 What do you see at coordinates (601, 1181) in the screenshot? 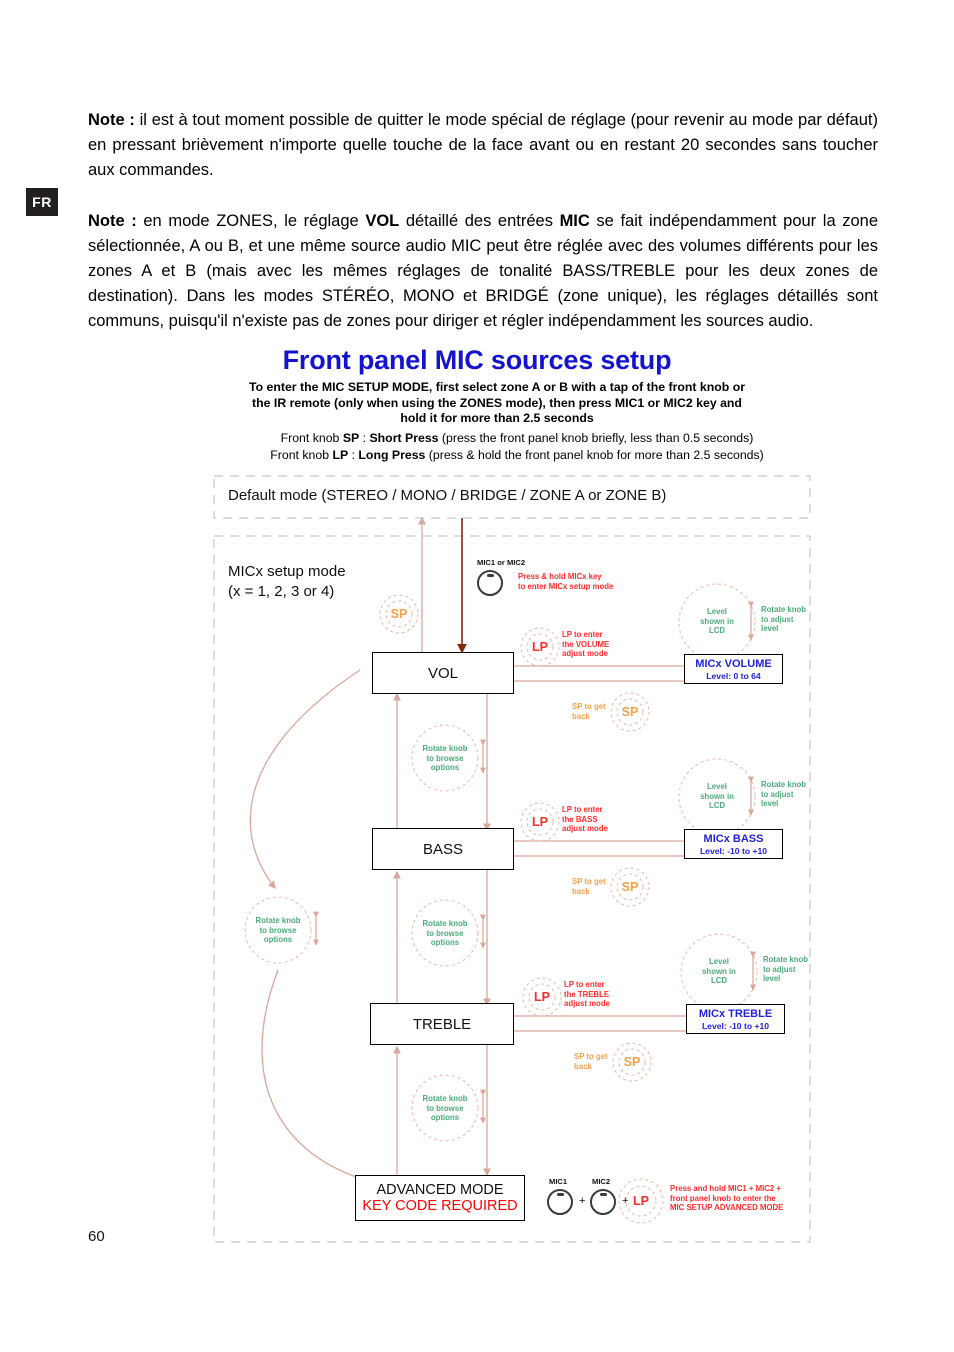
I see `advanced-mic2-label: MIC2` at bounding box center [601, 1181].